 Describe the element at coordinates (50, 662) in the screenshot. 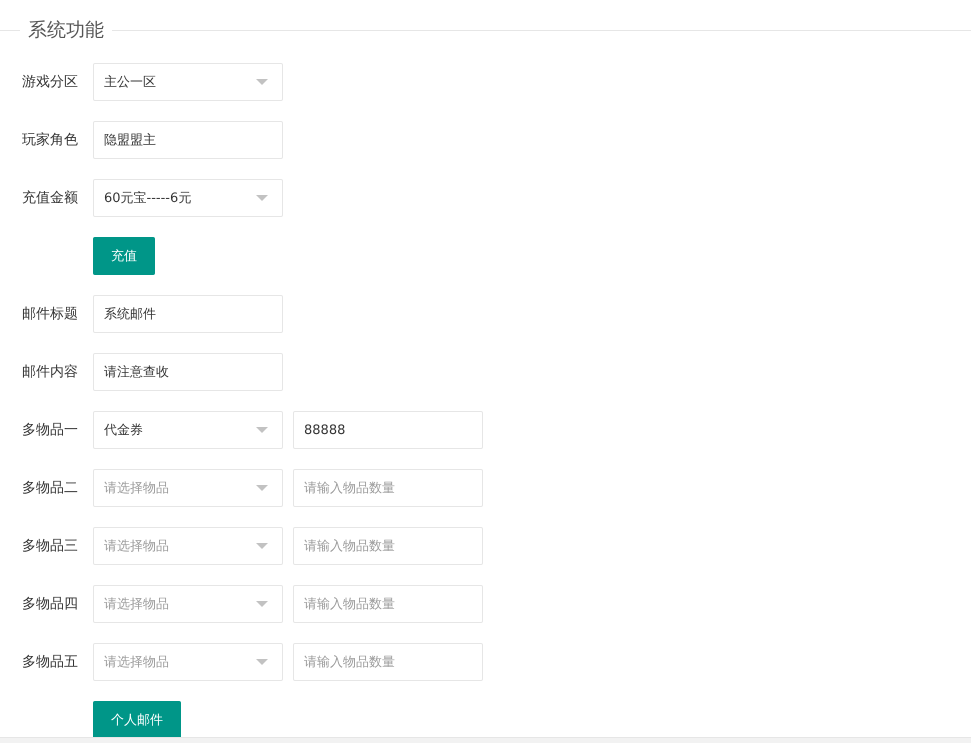

I see `field-label: 多物品五` at that location.